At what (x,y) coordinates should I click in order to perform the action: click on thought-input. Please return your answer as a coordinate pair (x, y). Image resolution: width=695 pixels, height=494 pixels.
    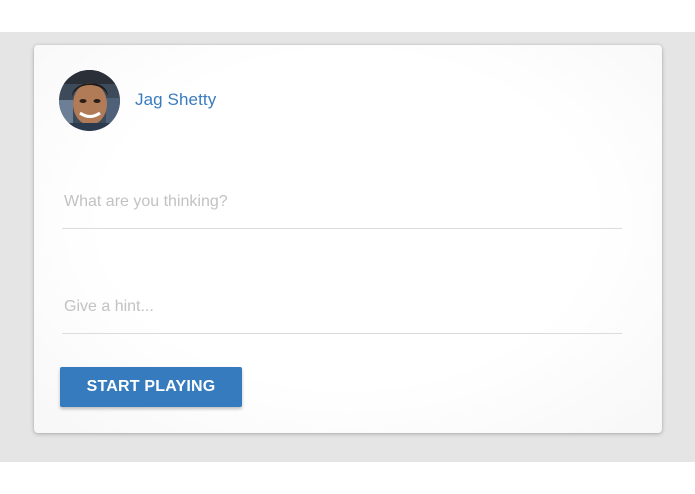
    Looking at the image, I should click on (344, 201).